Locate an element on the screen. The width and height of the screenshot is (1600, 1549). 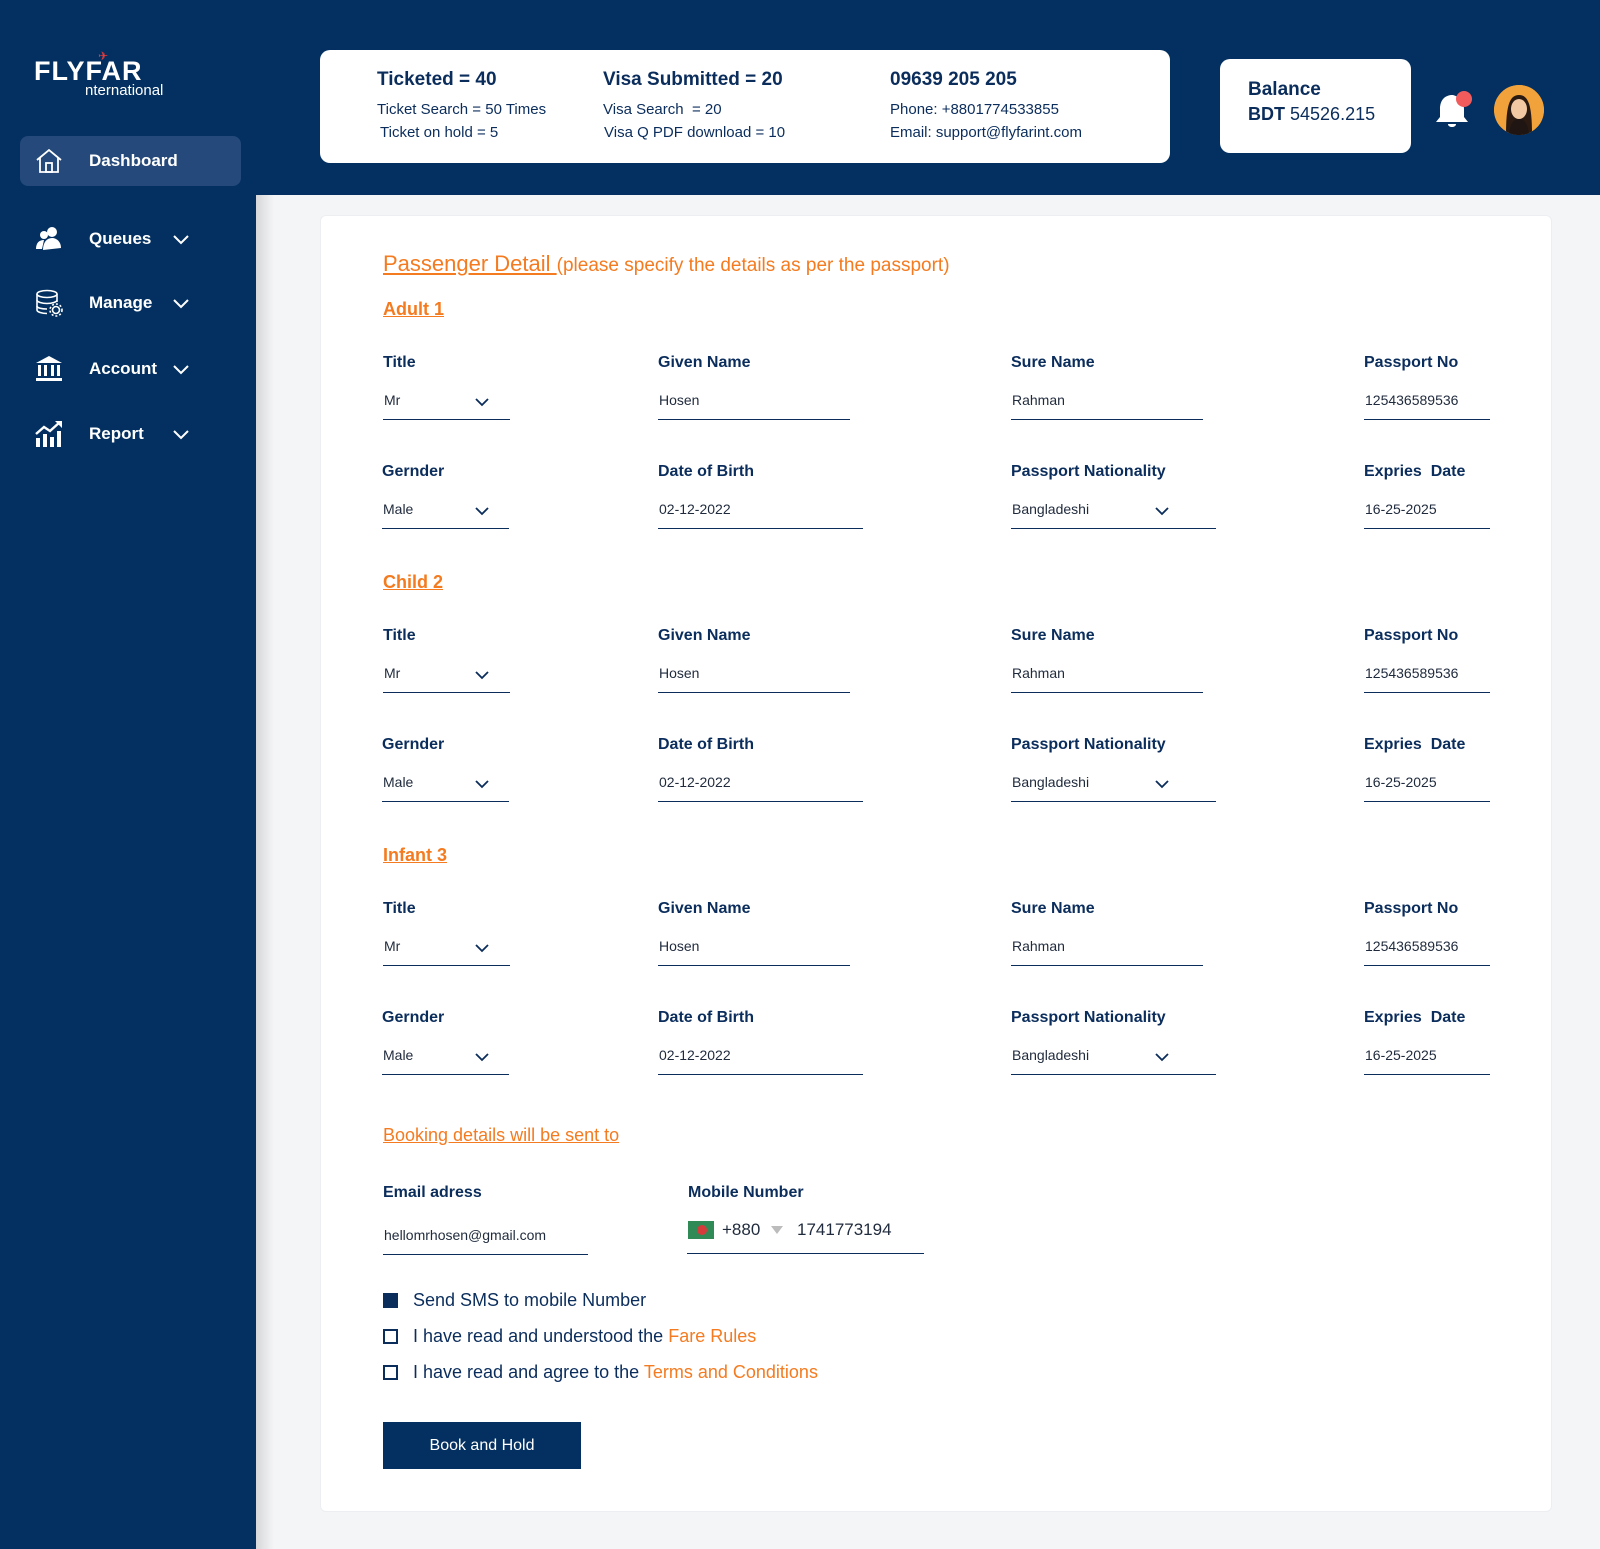
email-field: hellomrhosen@gmail.com is located at coordinates (485, 1235).